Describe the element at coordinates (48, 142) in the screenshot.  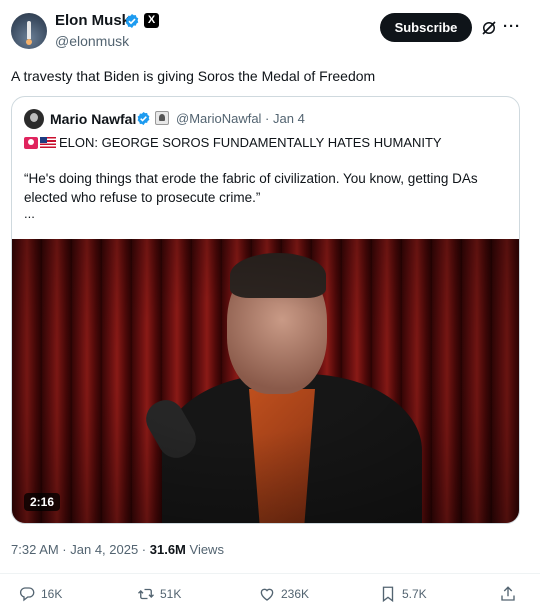
I see `us-flag-emoji-icon` at that location.